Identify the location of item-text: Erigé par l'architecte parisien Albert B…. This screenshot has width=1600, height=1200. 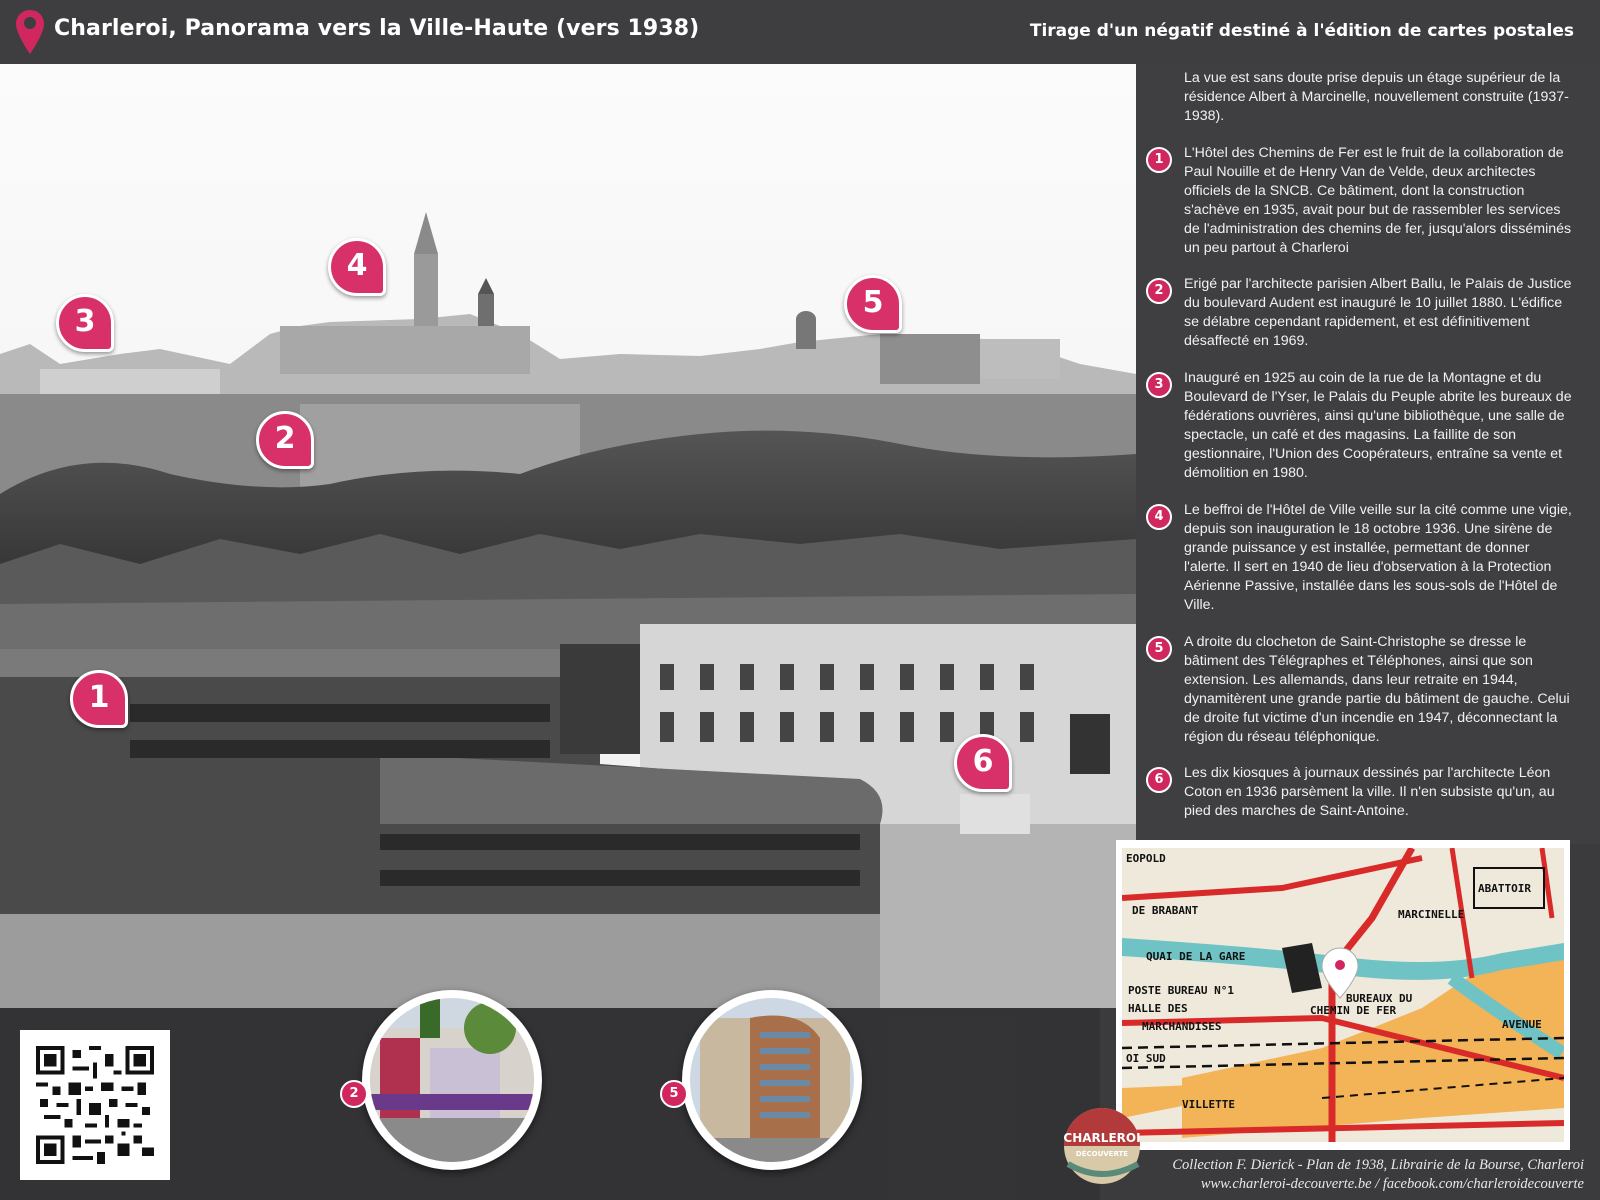
(1378, 312).